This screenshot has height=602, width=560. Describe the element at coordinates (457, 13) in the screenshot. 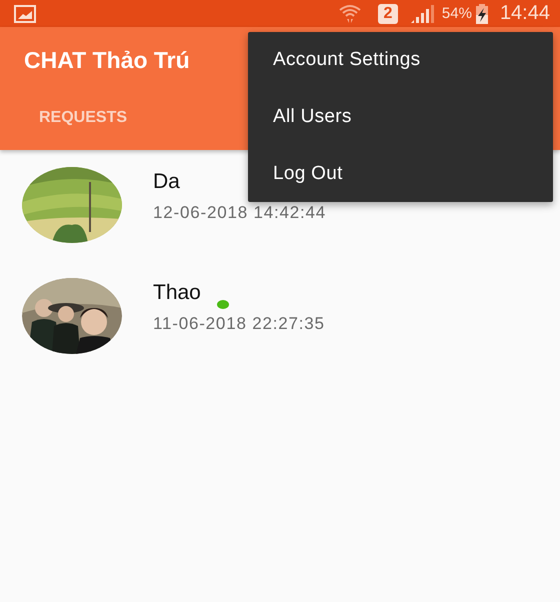

I see `battery-percent: 54%` at that location.